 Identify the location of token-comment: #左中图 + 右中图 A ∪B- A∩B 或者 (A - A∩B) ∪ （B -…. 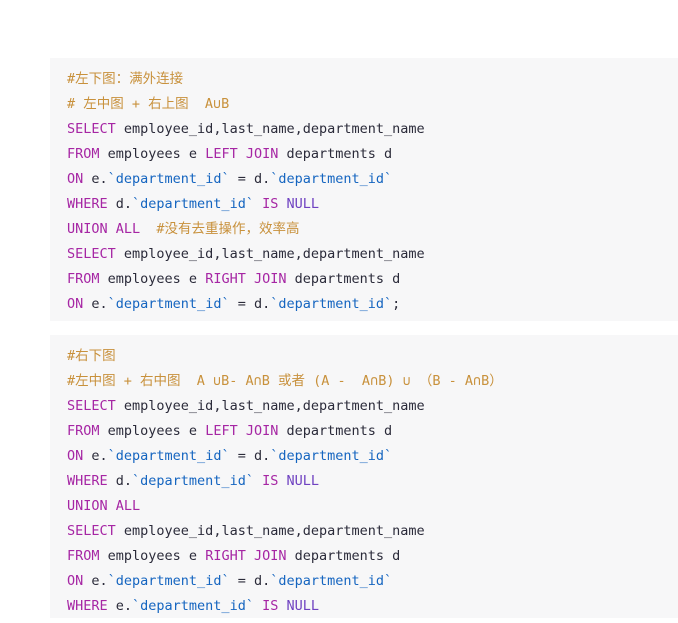
(285, 381).